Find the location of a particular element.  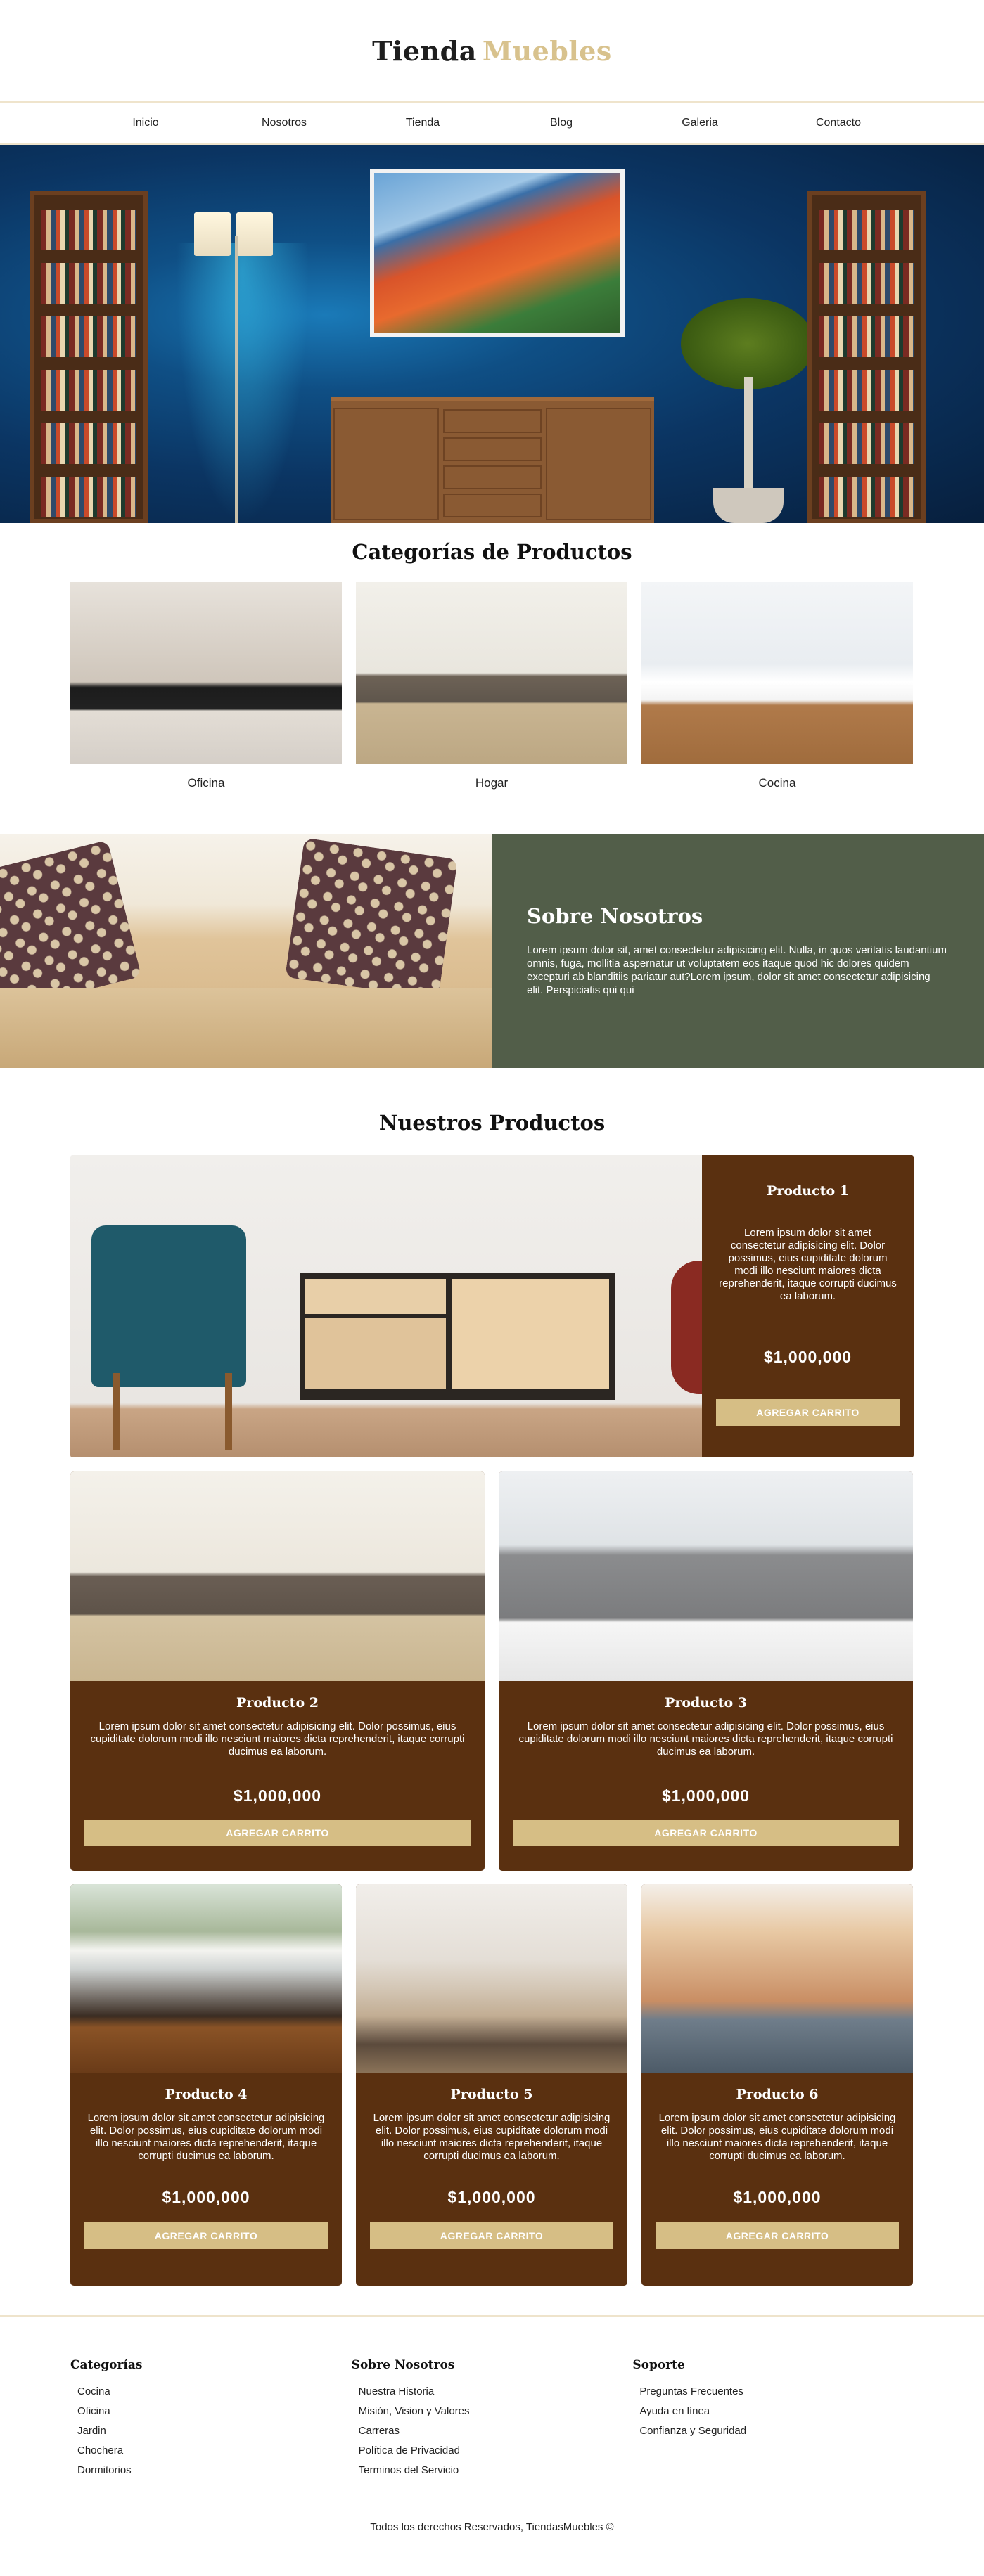

footer-link: Oficina is located at coordinates (214, 2411).